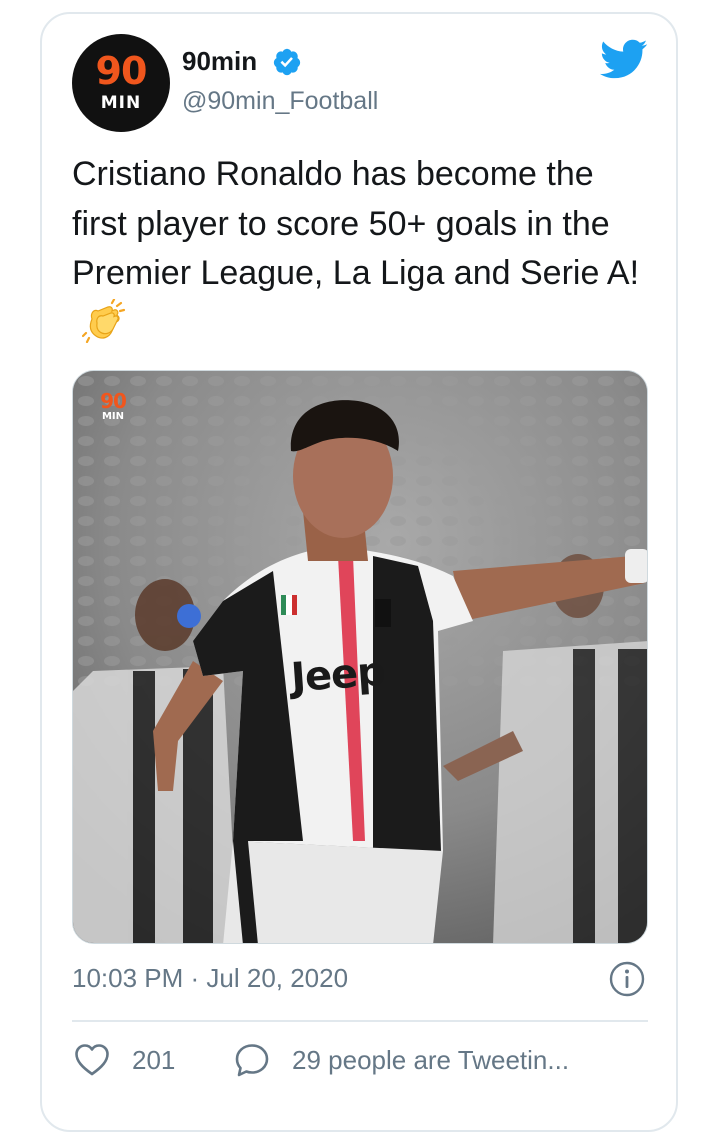  I want to click on avatar-logo-number: 90, so click(121, 71).